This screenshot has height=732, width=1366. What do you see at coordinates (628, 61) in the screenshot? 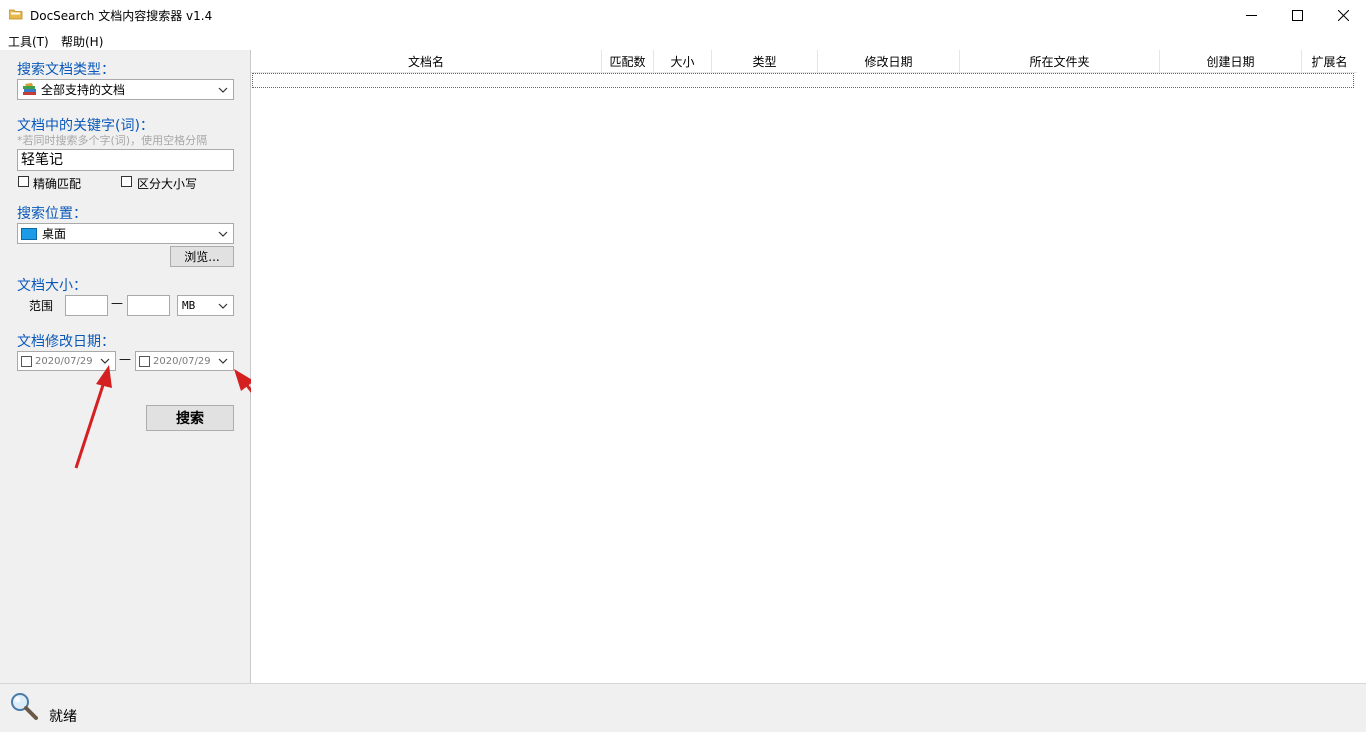
I see `column-header-matches: 匹配数` at bounding box center [628, 61].